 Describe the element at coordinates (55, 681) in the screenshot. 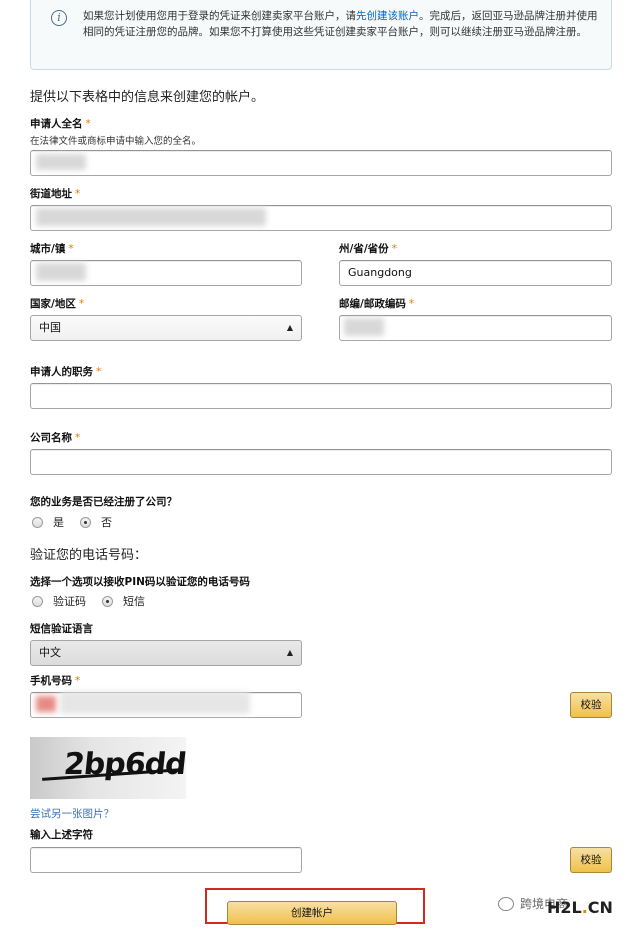

I see `mobile-label: 手机号码 *` at that location.